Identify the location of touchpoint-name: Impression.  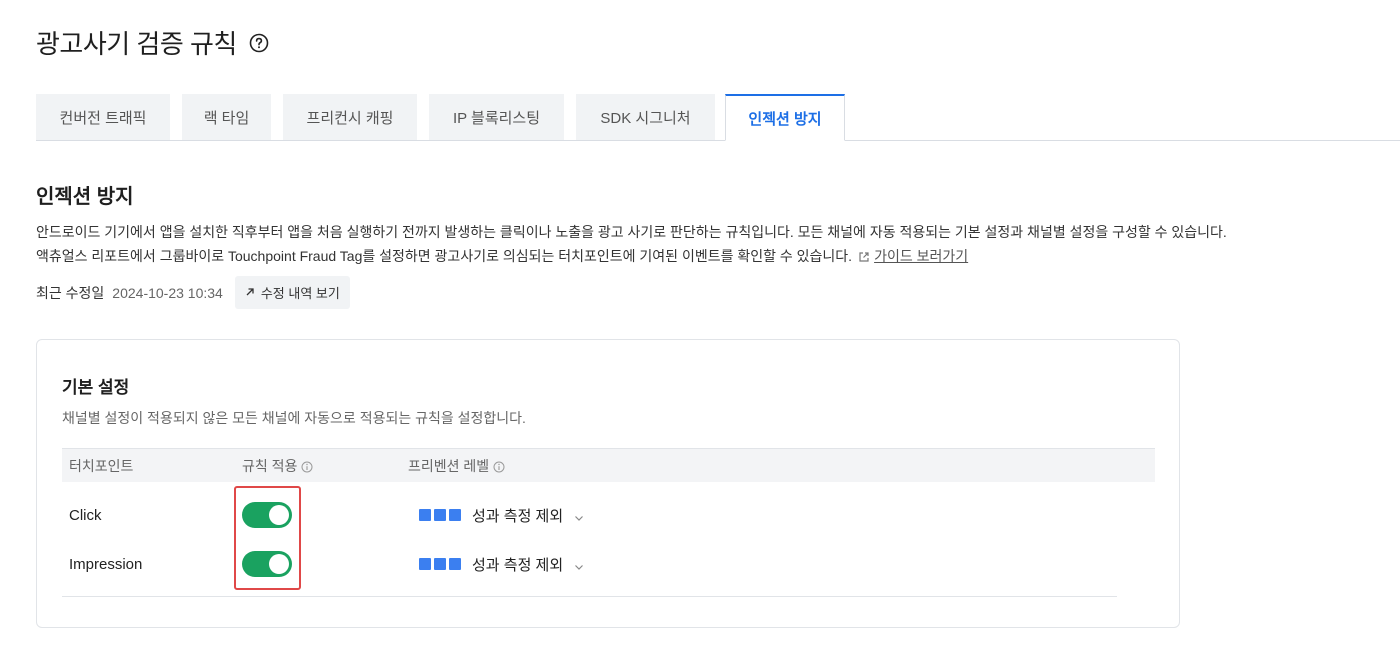
(106, 564).